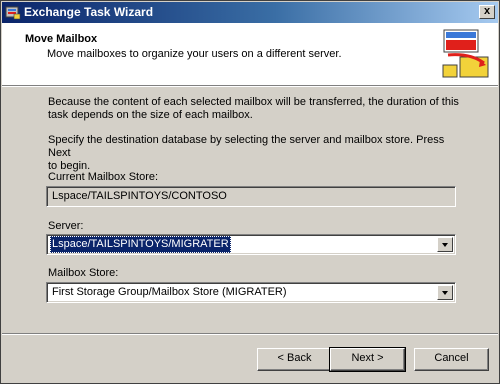 This screenshot has width=500, height=384. I want to click on move-mailbox-icon, so click(465, 53).